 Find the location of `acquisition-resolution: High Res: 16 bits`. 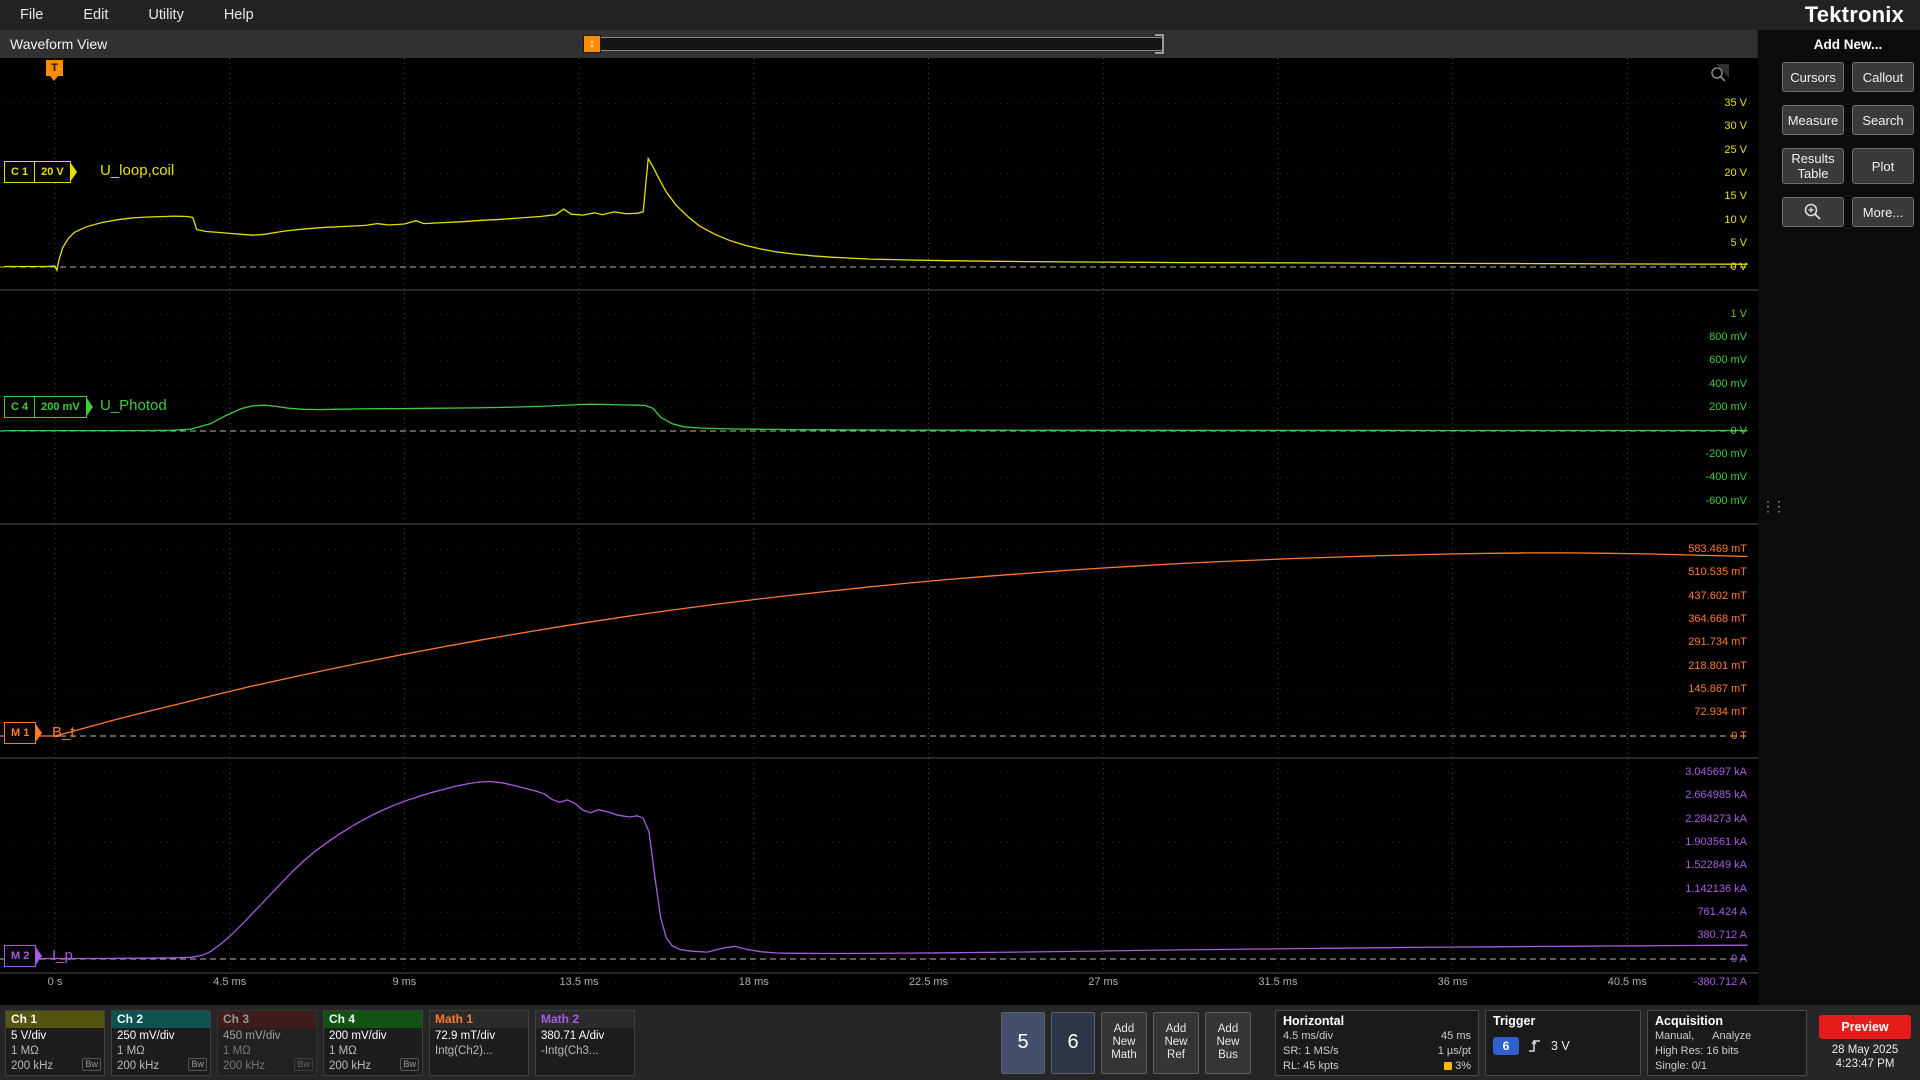

acquisition-resolution: High Res: 16 bits is located at coordinates (1697, 1050).